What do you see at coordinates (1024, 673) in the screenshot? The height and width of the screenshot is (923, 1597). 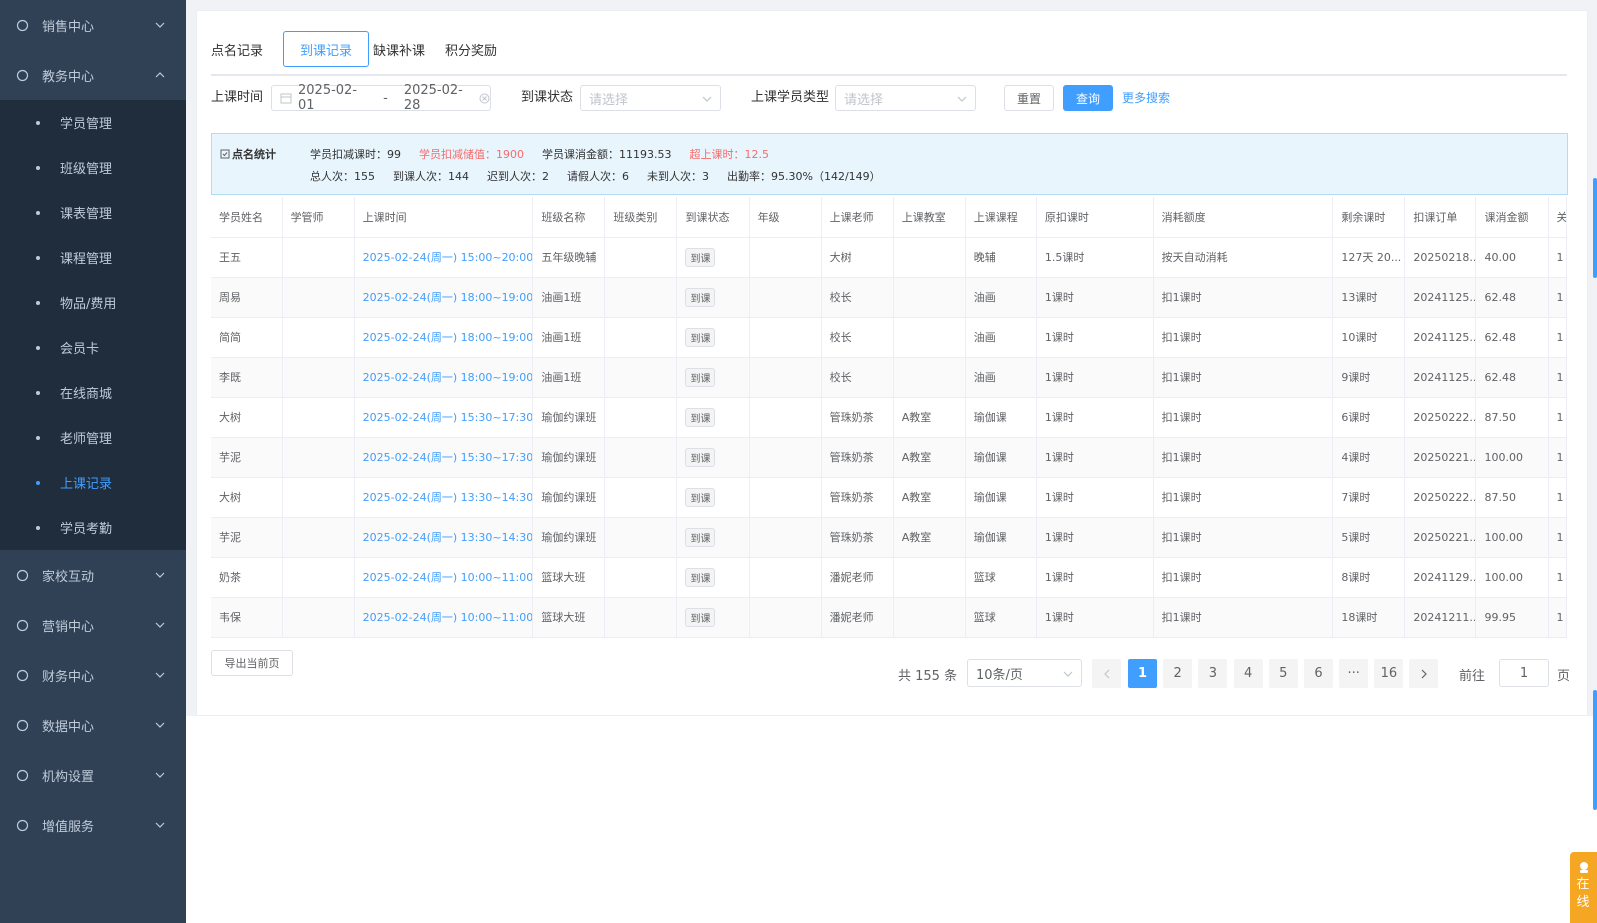 I see `page-size-select: 10条/页` at bounding box center [1024, 673].